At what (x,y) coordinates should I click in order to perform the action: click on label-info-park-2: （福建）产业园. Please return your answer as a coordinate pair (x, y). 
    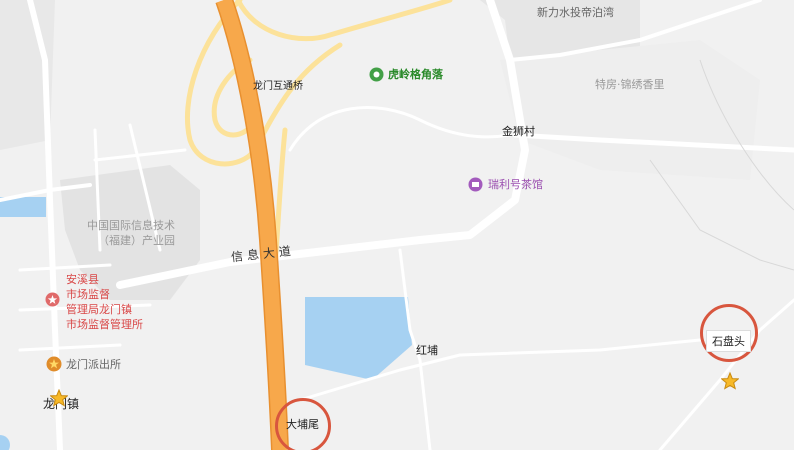
    Looking at the image, I should click on (136, 240).